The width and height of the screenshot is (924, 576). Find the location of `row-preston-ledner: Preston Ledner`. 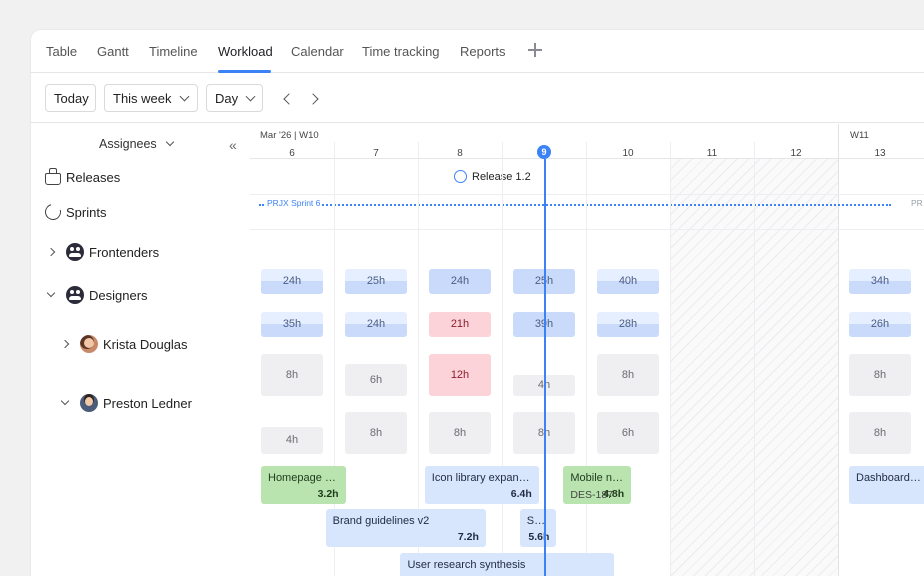

row-preston-ledner: Preston Ledner is located at coordinates (126, 403).